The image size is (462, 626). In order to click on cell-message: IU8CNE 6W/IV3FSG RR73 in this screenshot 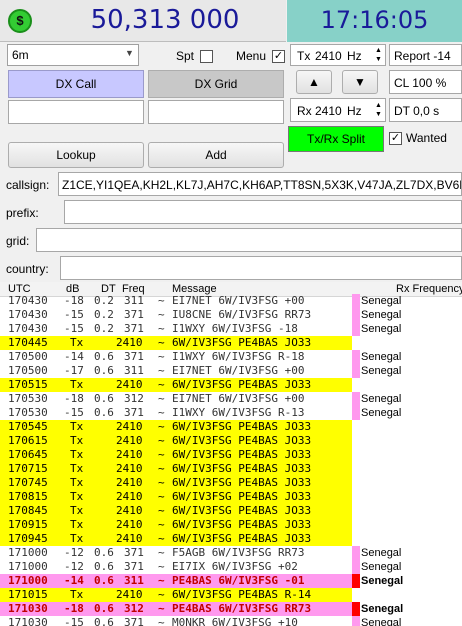, I will do `click(242, 314)`.